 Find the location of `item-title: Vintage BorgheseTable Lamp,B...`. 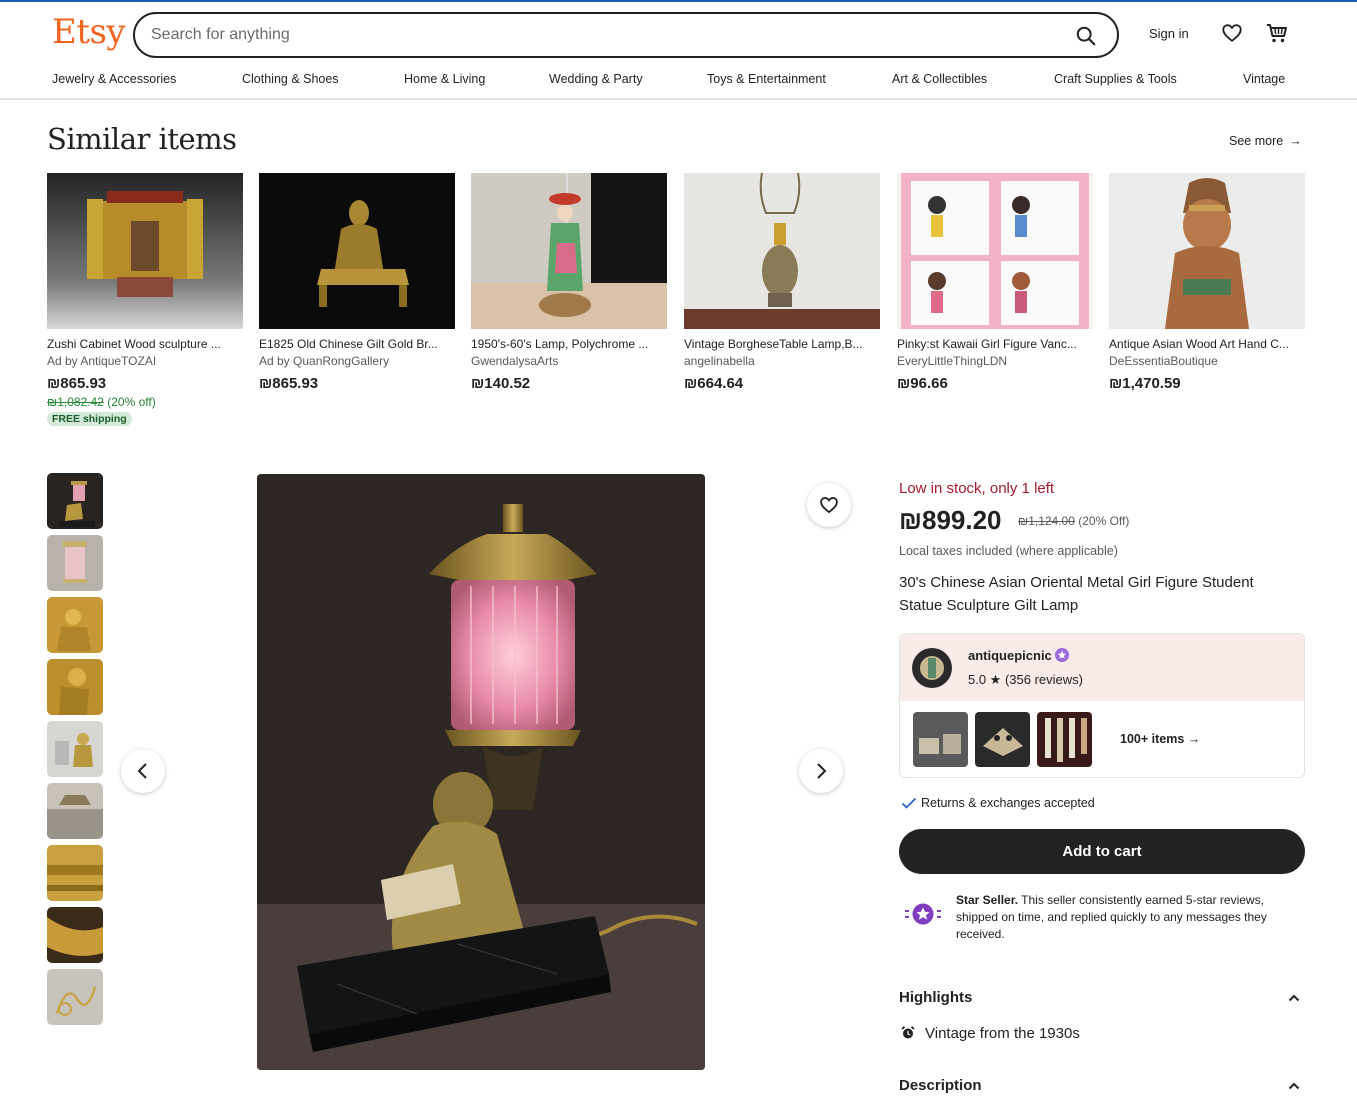

item-title: Vintage BorgheseTable Lamp,B... is located at coordinates (773, 344).